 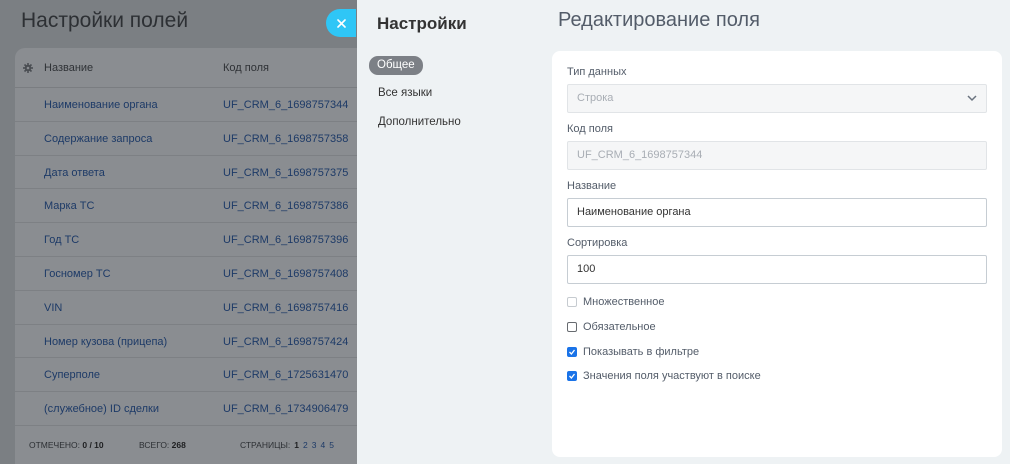 I want to click on row-name: Год ТС, so click(x=61, y=240).